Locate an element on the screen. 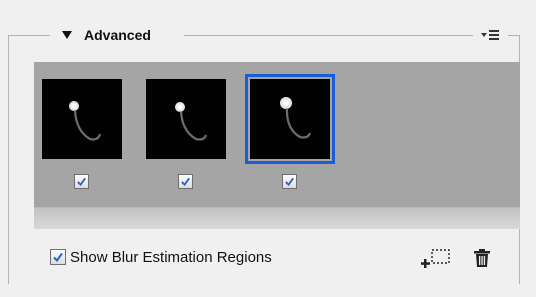 The height and width of the screenshot is (297, 536). regions-scroll-strip is located at coordinates (277, 218).